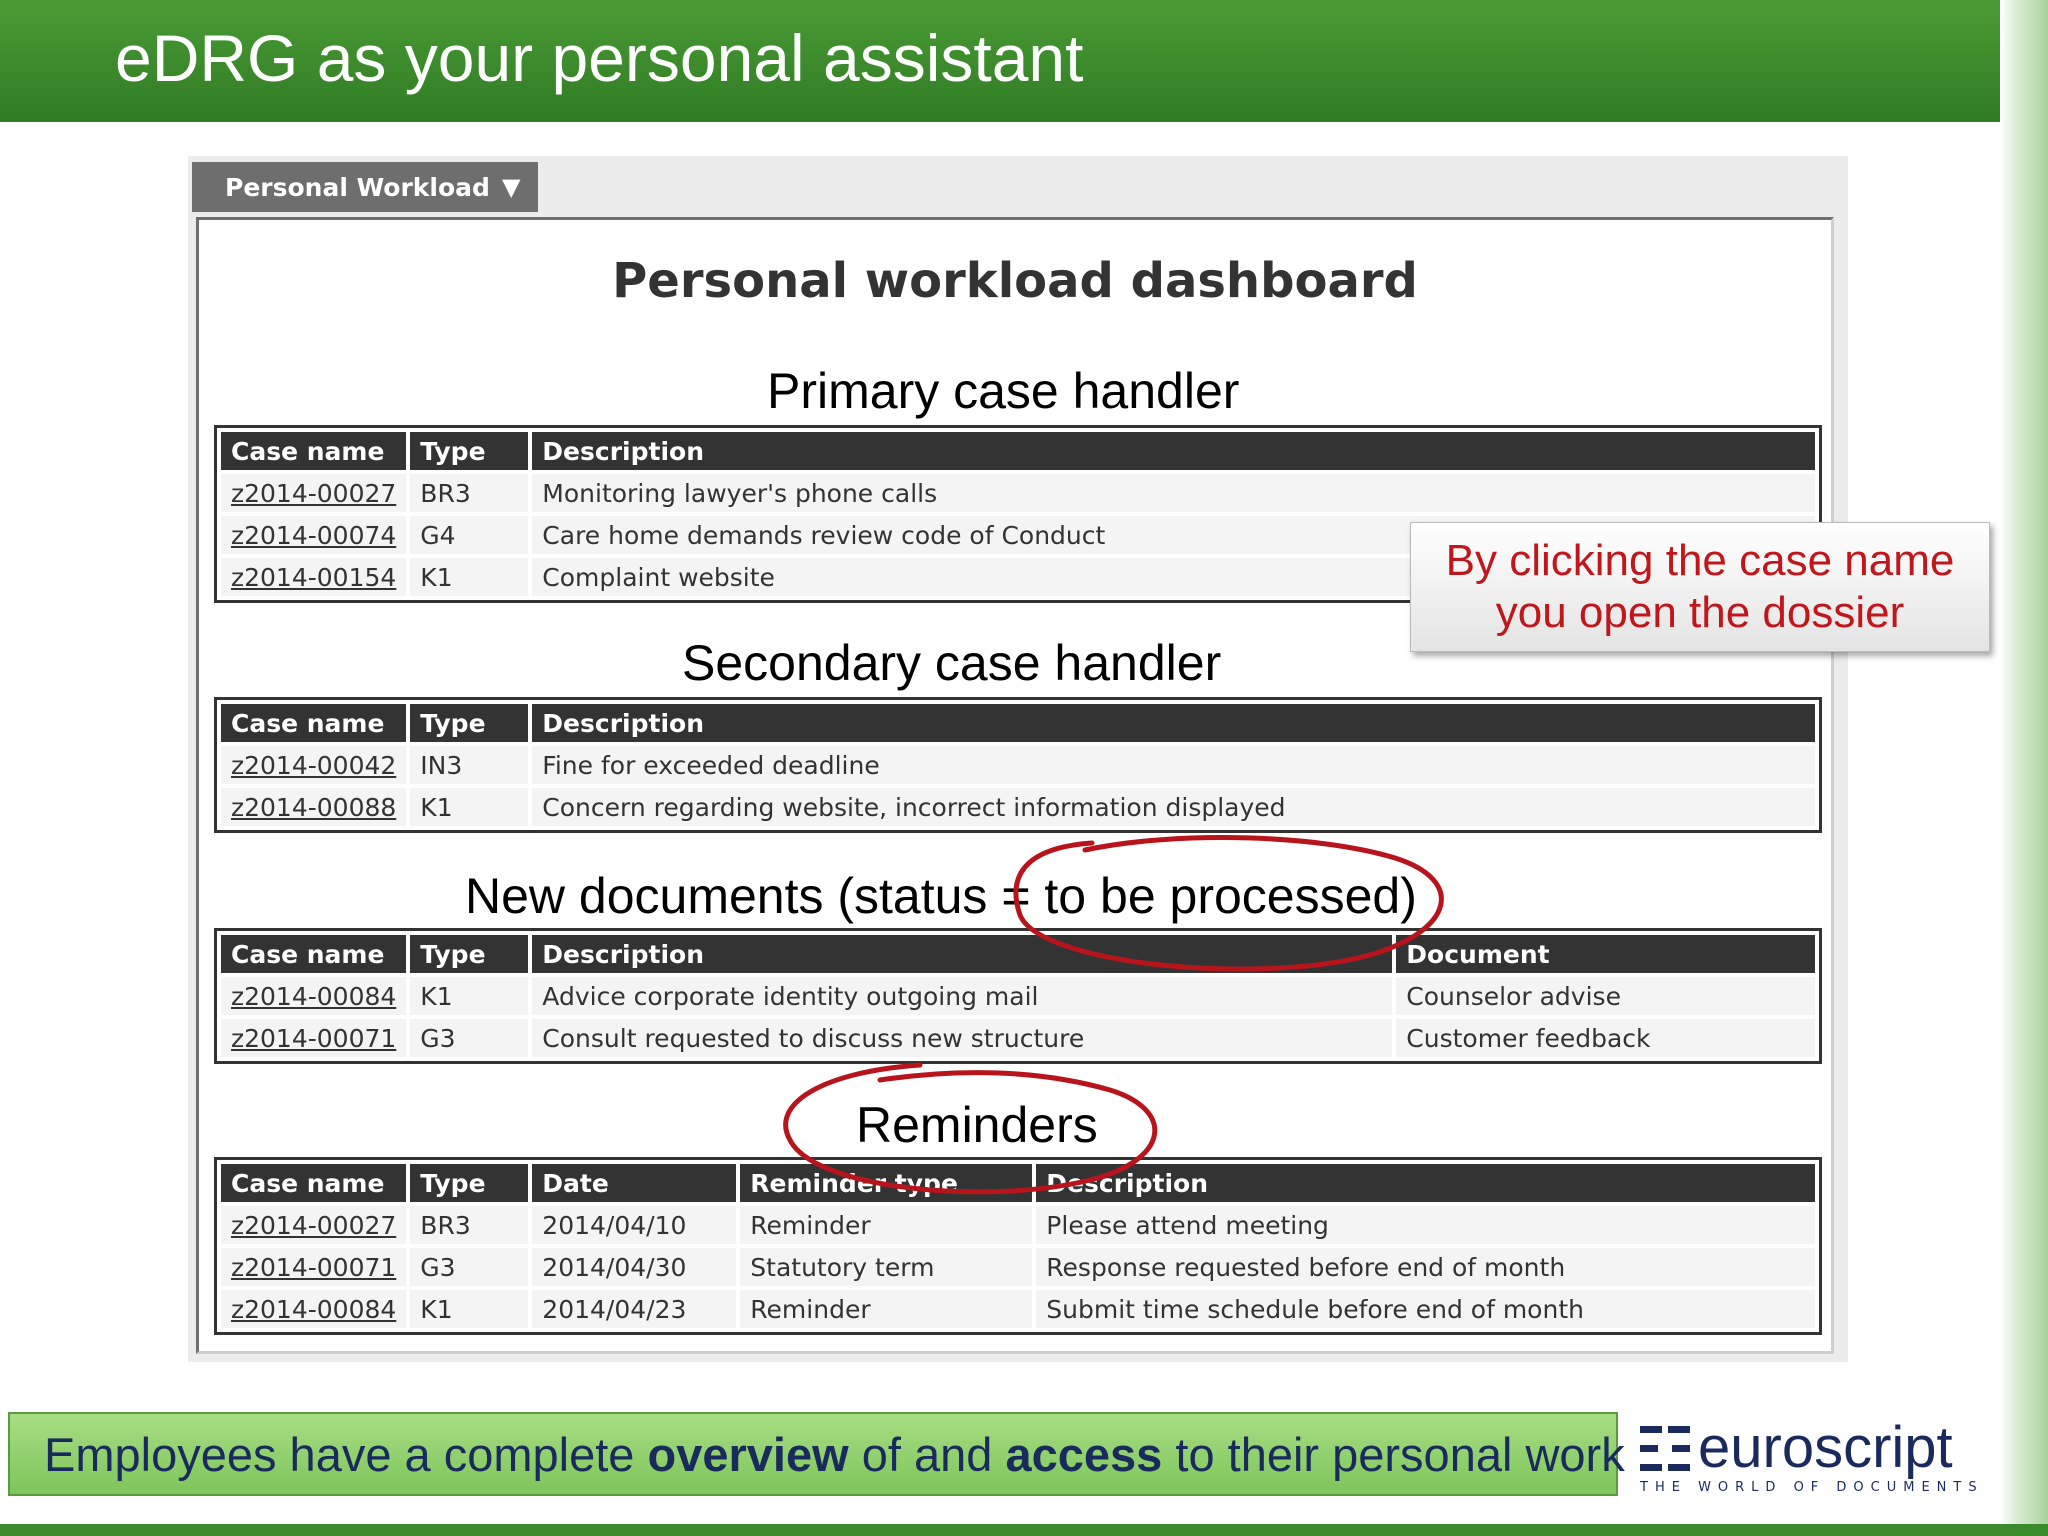 This screenshot has width=2048, height=1536. I want to click on footer-bold-overview: overview, so click(748, 1454).